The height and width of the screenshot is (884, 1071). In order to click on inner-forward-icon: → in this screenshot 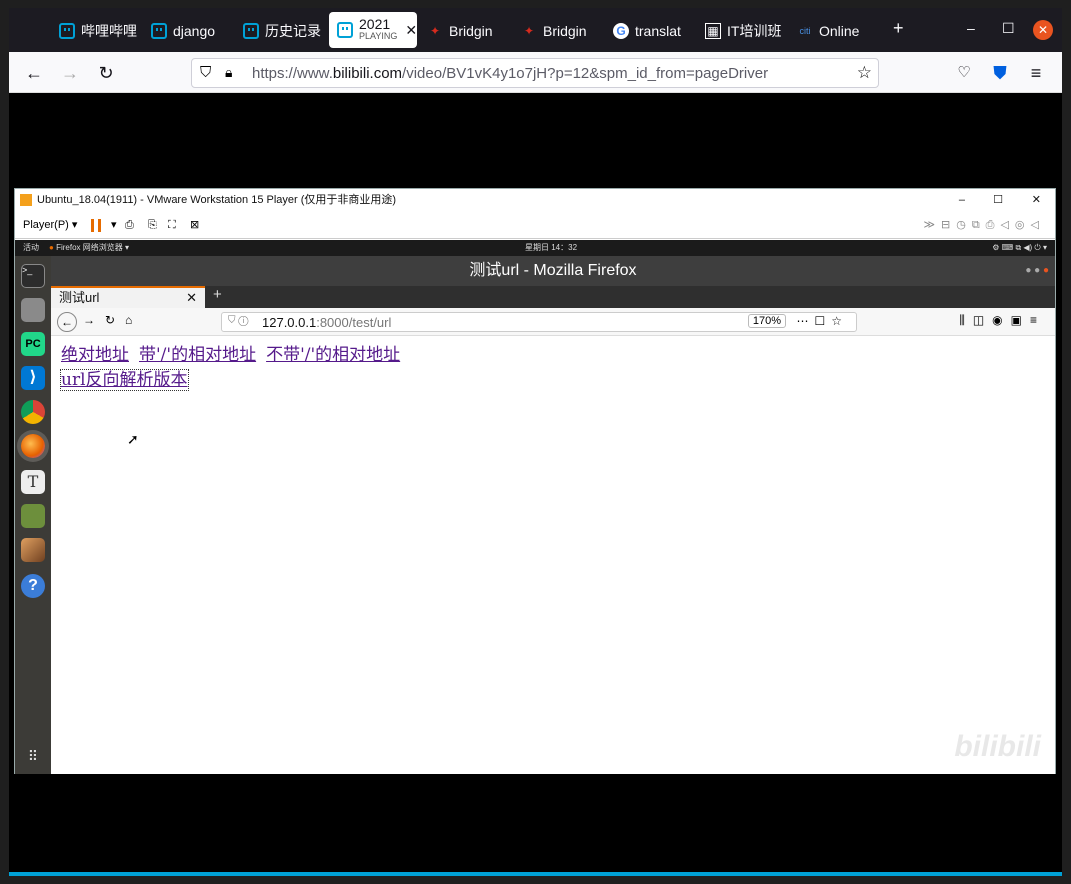, I will do `click(89, 320)`.